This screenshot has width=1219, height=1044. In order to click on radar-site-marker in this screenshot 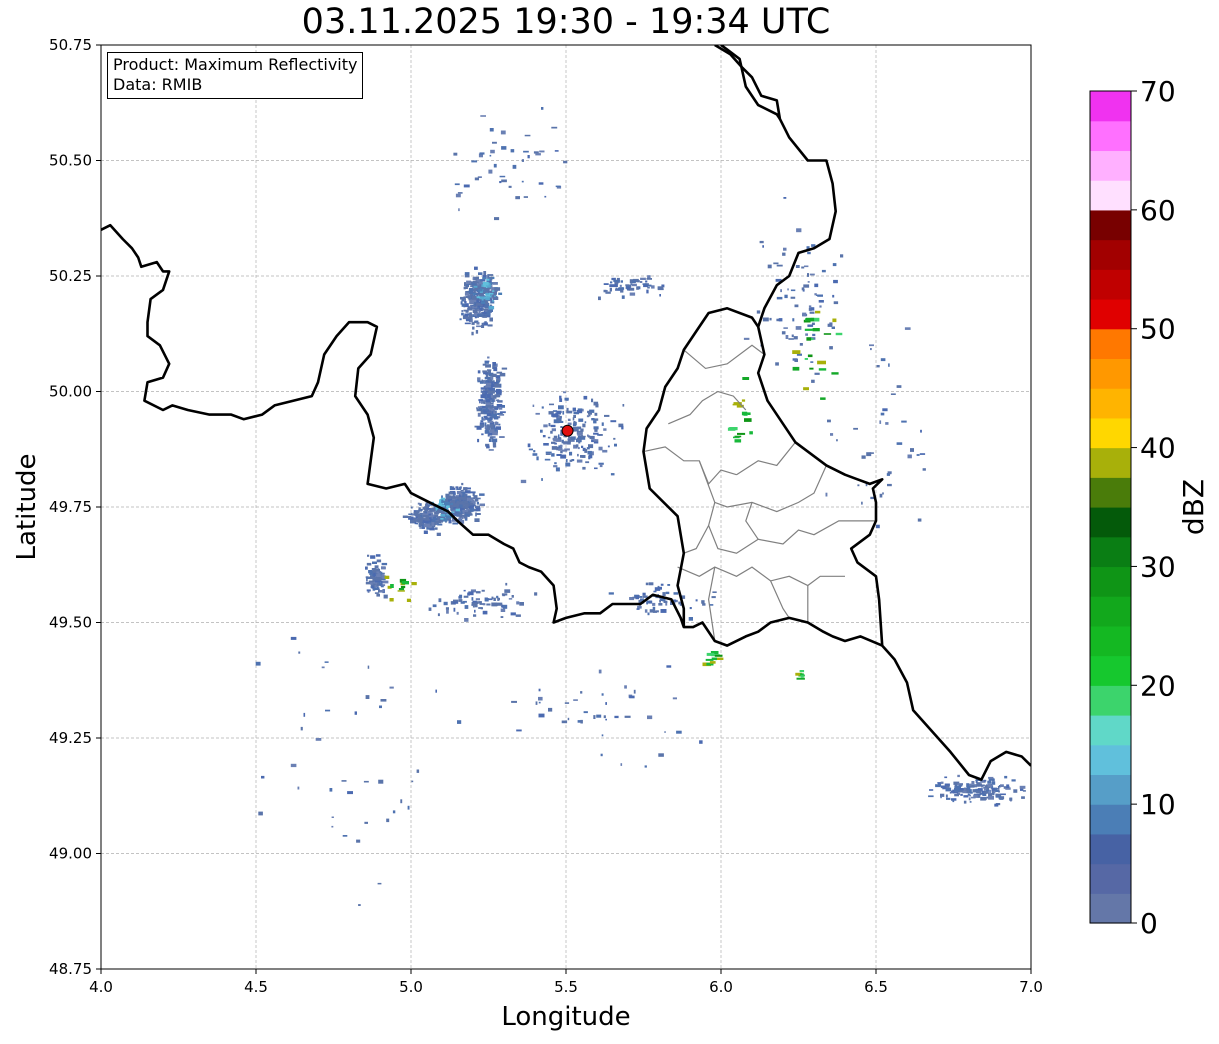, I will do `click(567, 430)`.